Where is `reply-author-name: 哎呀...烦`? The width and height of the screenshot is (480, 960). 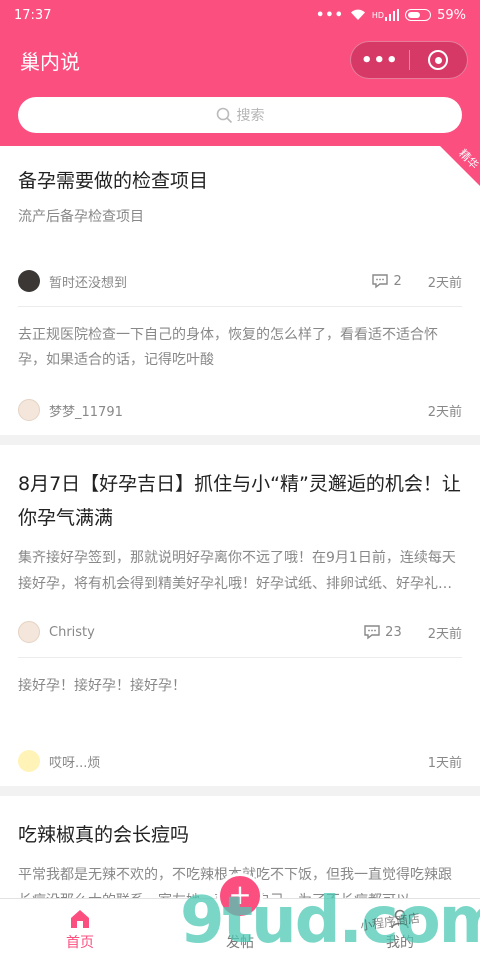 reply-author-name: 哎呀...烦 is located at coordinates (238, 761).